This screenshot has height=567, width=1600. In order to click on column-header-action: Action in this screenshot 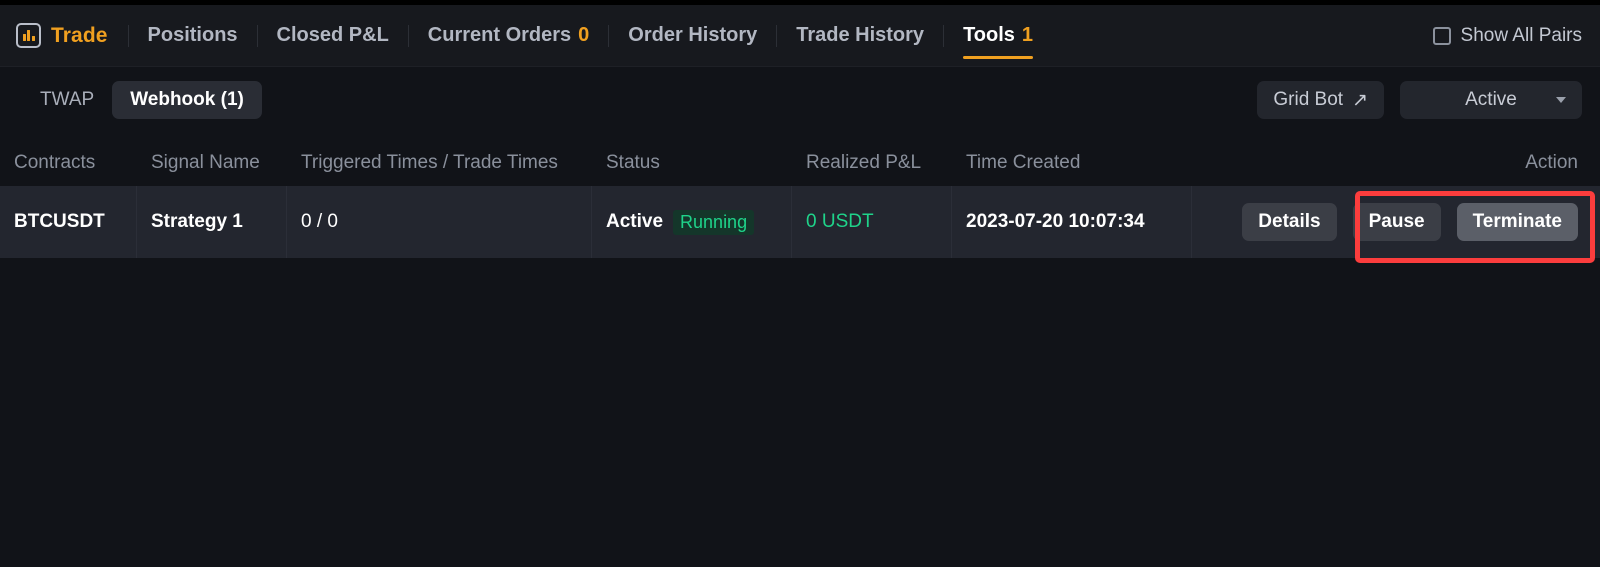, I will do `click(1551, 162)`.